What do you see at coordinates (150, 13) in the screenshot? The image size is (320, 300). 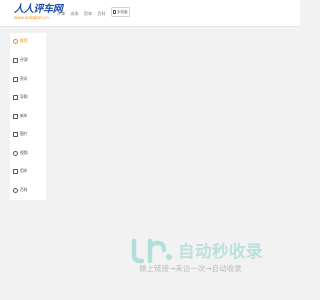 I see `site-header: 人人评车网 www.autopten.cn 评车 选车 用车 百科 手机版` at bounding box center [150, 13].